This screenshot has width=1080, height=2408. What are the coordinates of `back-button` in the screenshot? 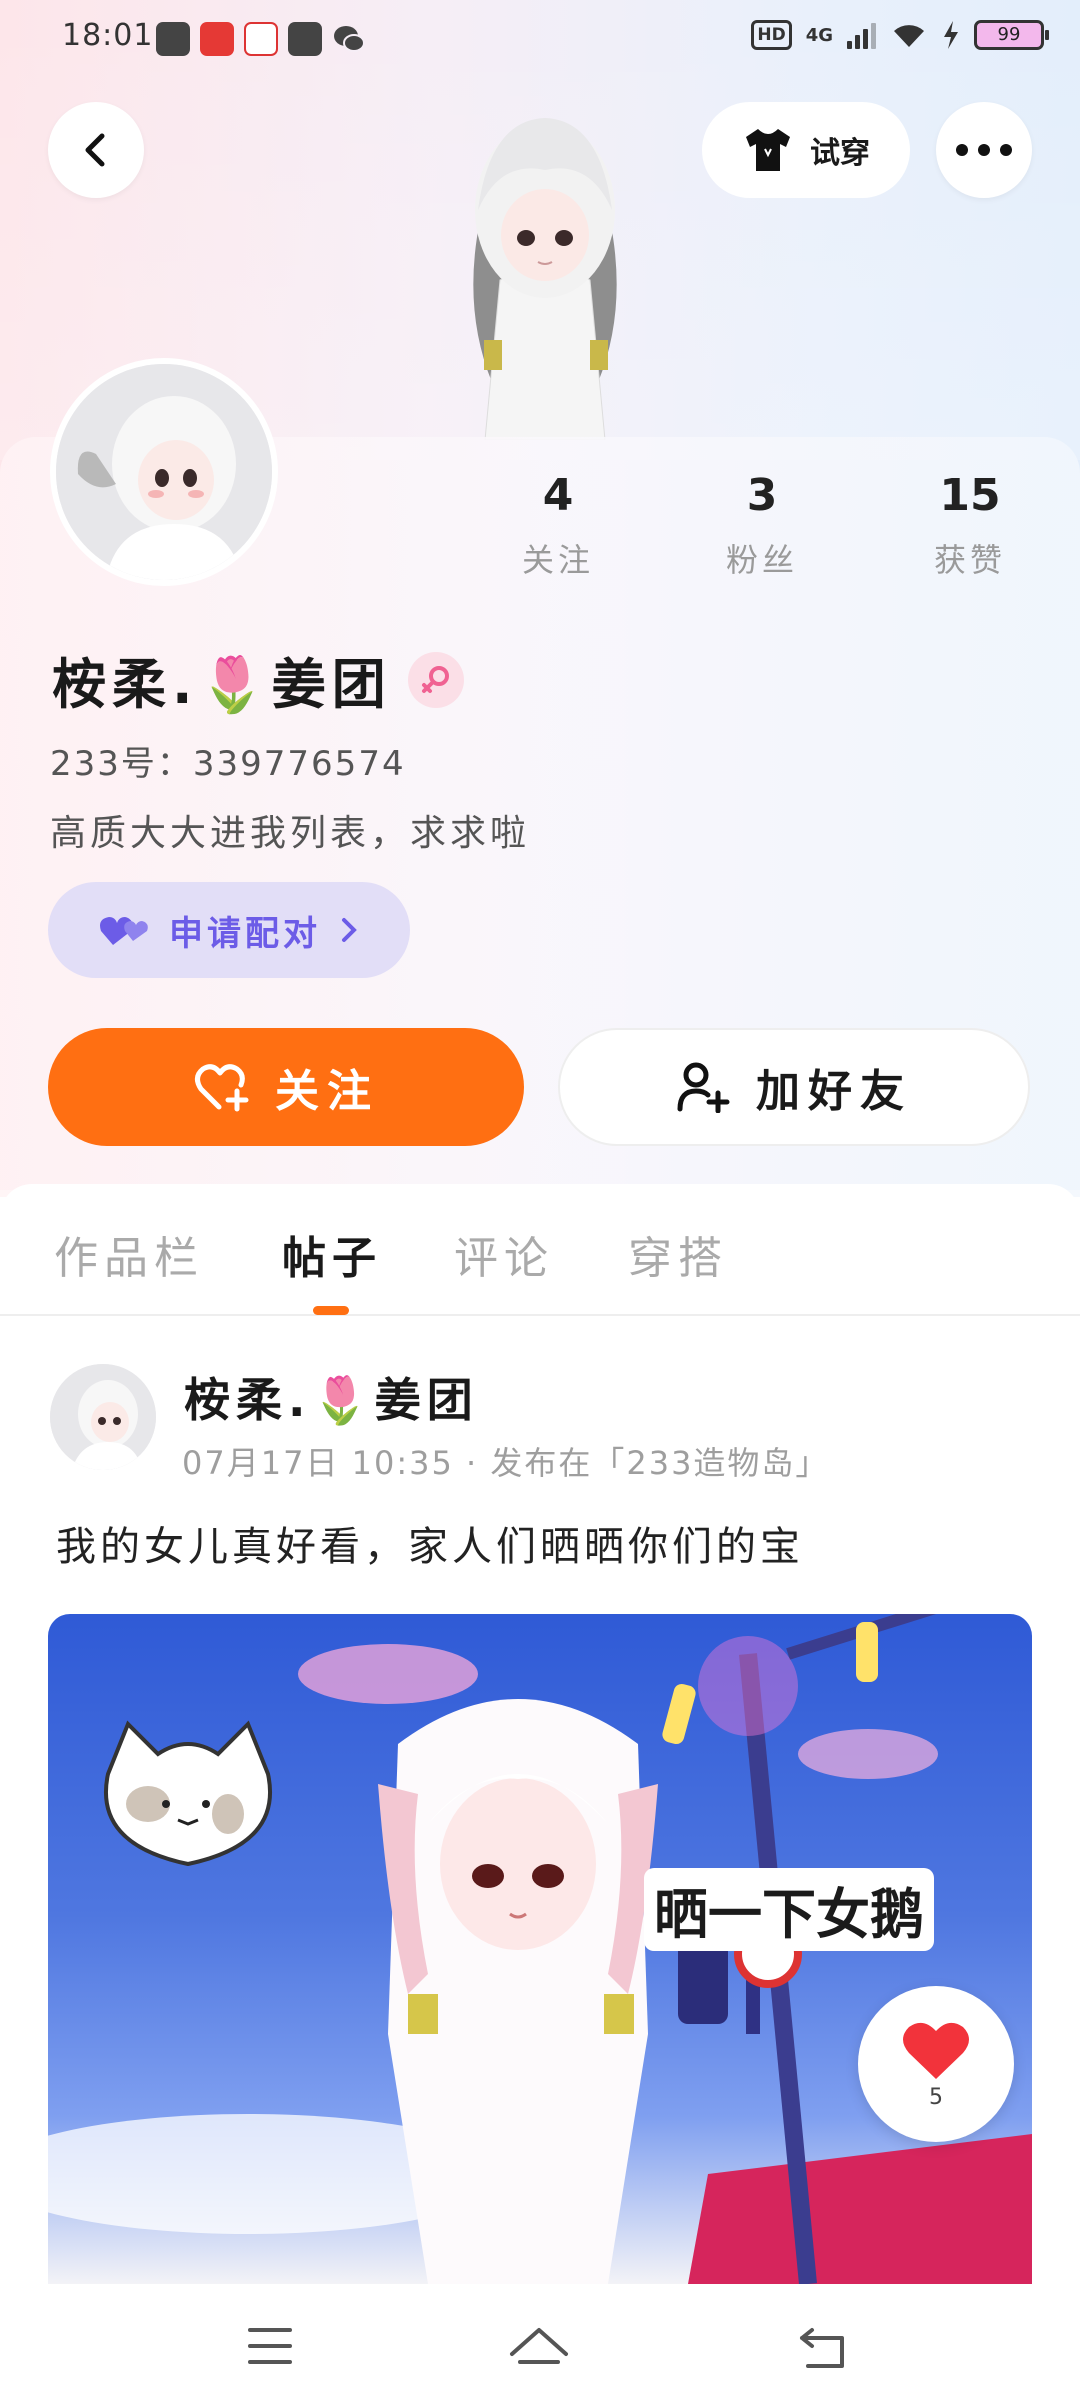 It's located at (96, 150).